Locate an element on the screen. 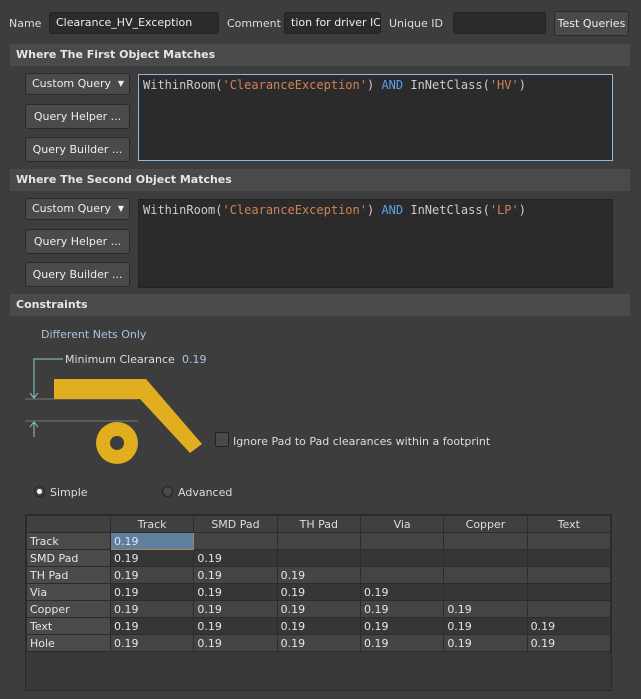 Image resolution: width=641 pixels, height=699 pixels. matrix-row: Via 0.19 0.19 0.19 0.19 is located at coordinates (319, 592).